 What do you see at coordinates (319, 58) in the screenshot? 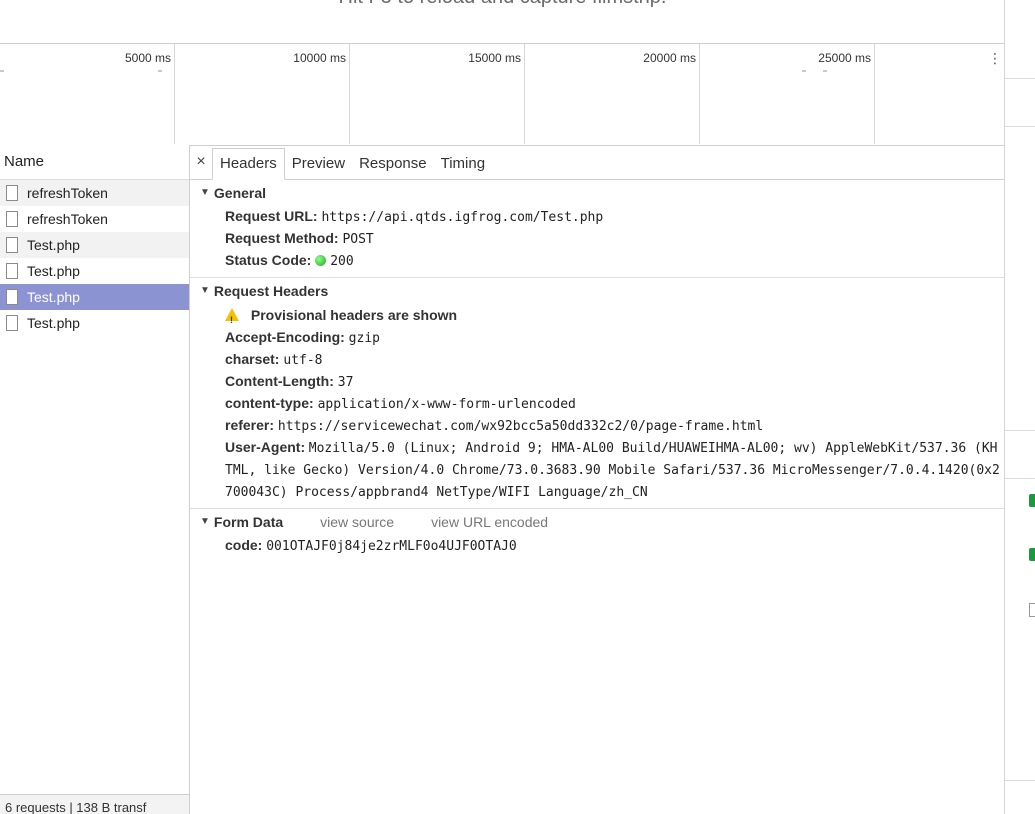
I see `tick-label: 10000 ms` at bounding box center [319, 58].